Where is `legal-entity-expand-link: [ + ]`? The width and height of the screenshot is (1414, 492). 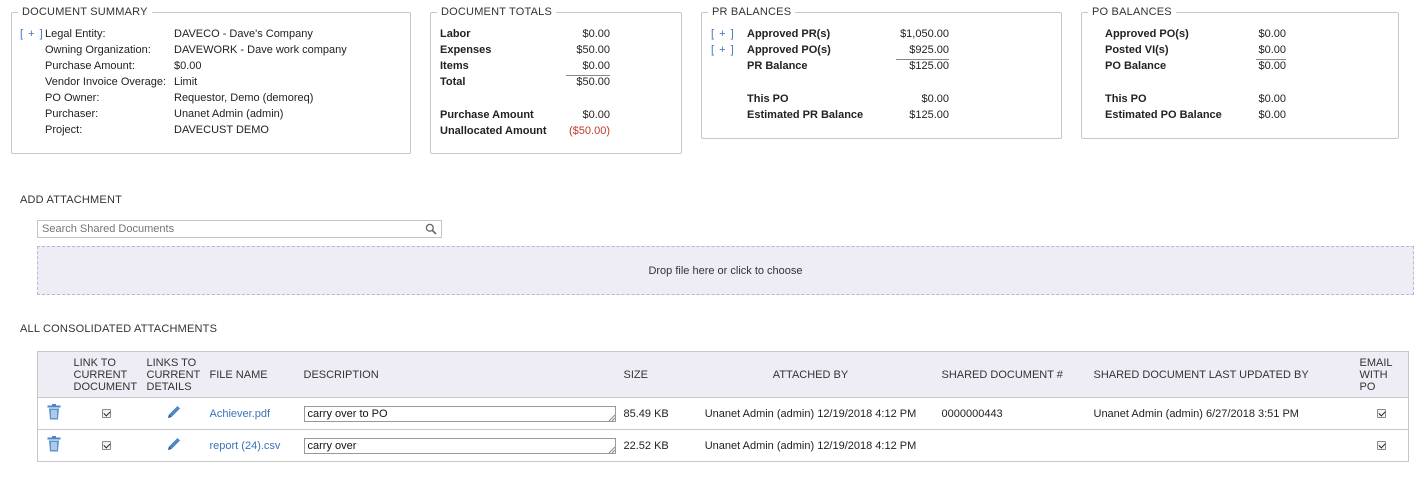 legal-entity-expand-link: [ + ] is located at coordinates (32, 34).